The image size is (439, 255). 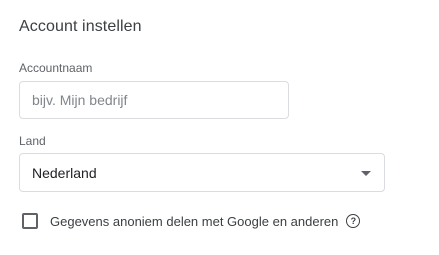 What do you see at coordinates (30, 221) in the screenshot?
I see `data-sharing-checkbox` at bounding box center [30, 221].